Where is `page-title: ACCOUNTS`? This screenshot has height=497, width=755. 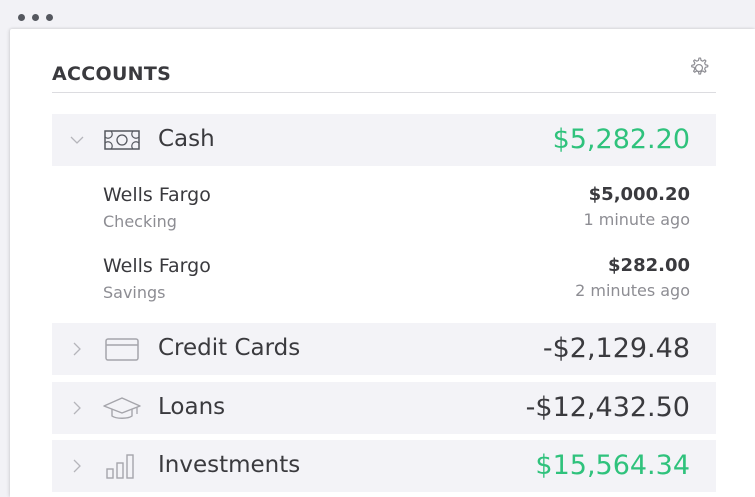 page-title: ACCOUNTS is located at coordinates (112, 74).